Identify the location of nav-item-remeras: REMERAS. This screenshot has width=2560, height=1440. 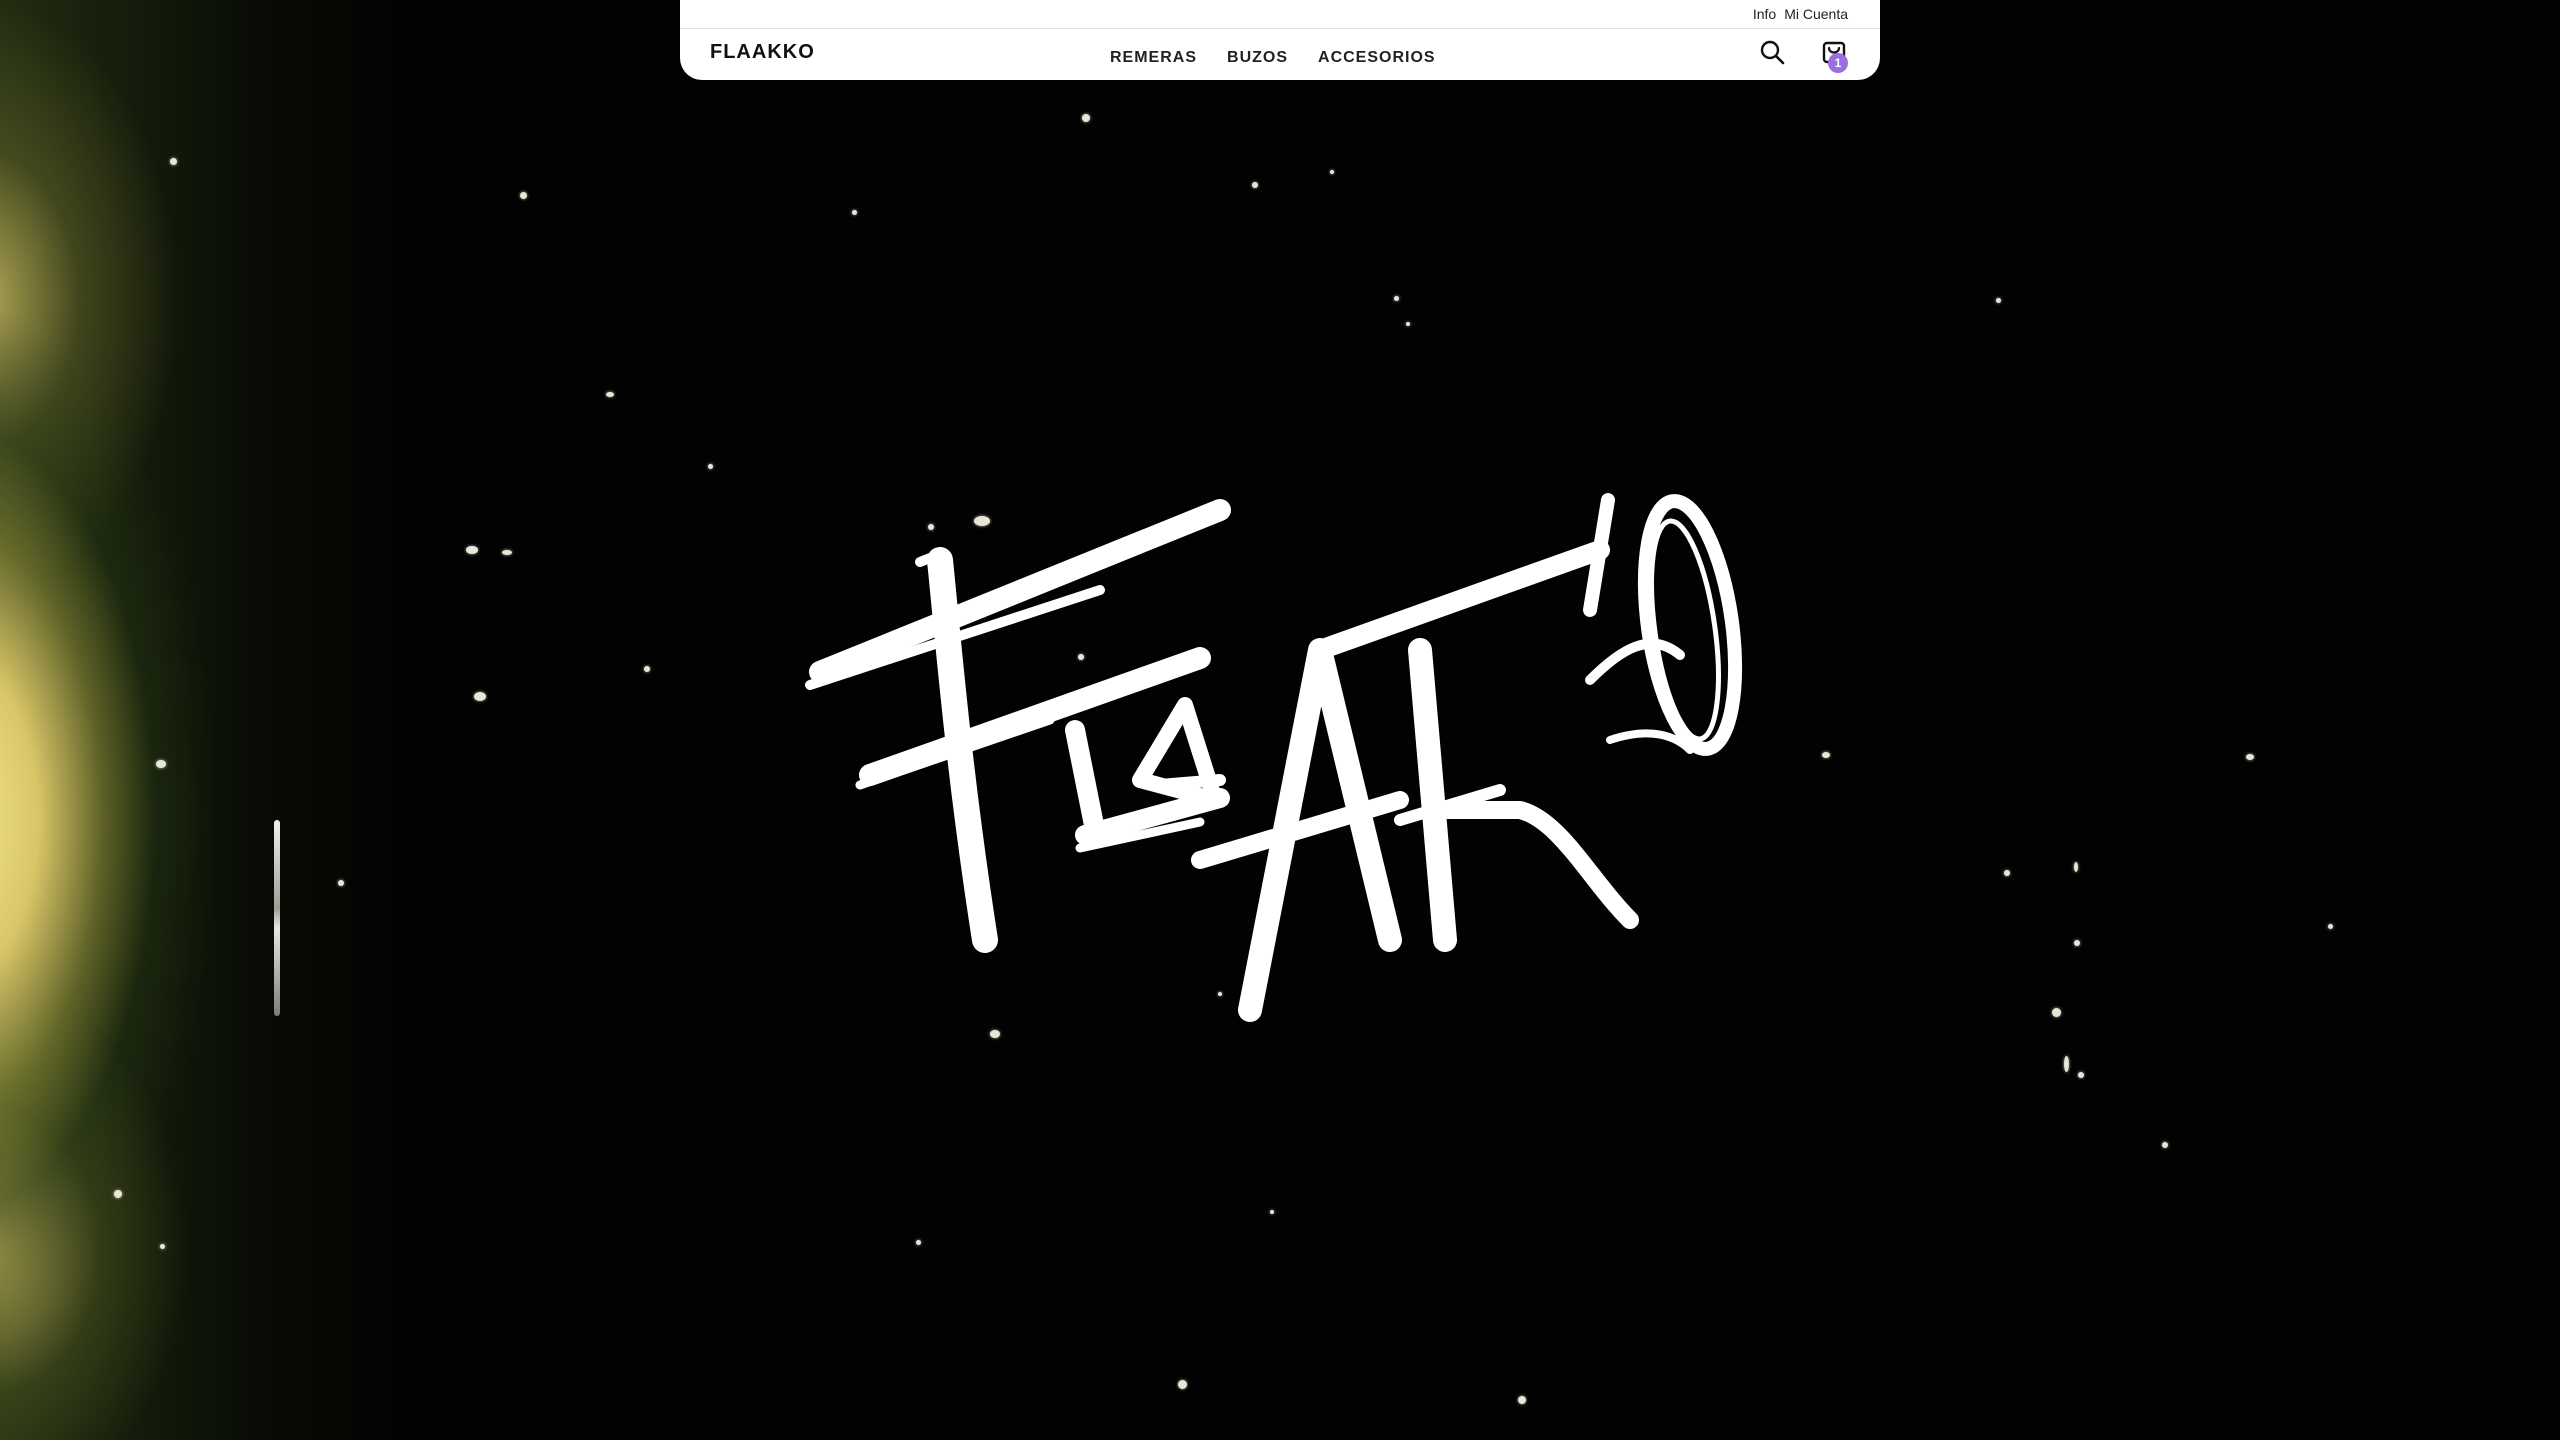
(1153, 58).